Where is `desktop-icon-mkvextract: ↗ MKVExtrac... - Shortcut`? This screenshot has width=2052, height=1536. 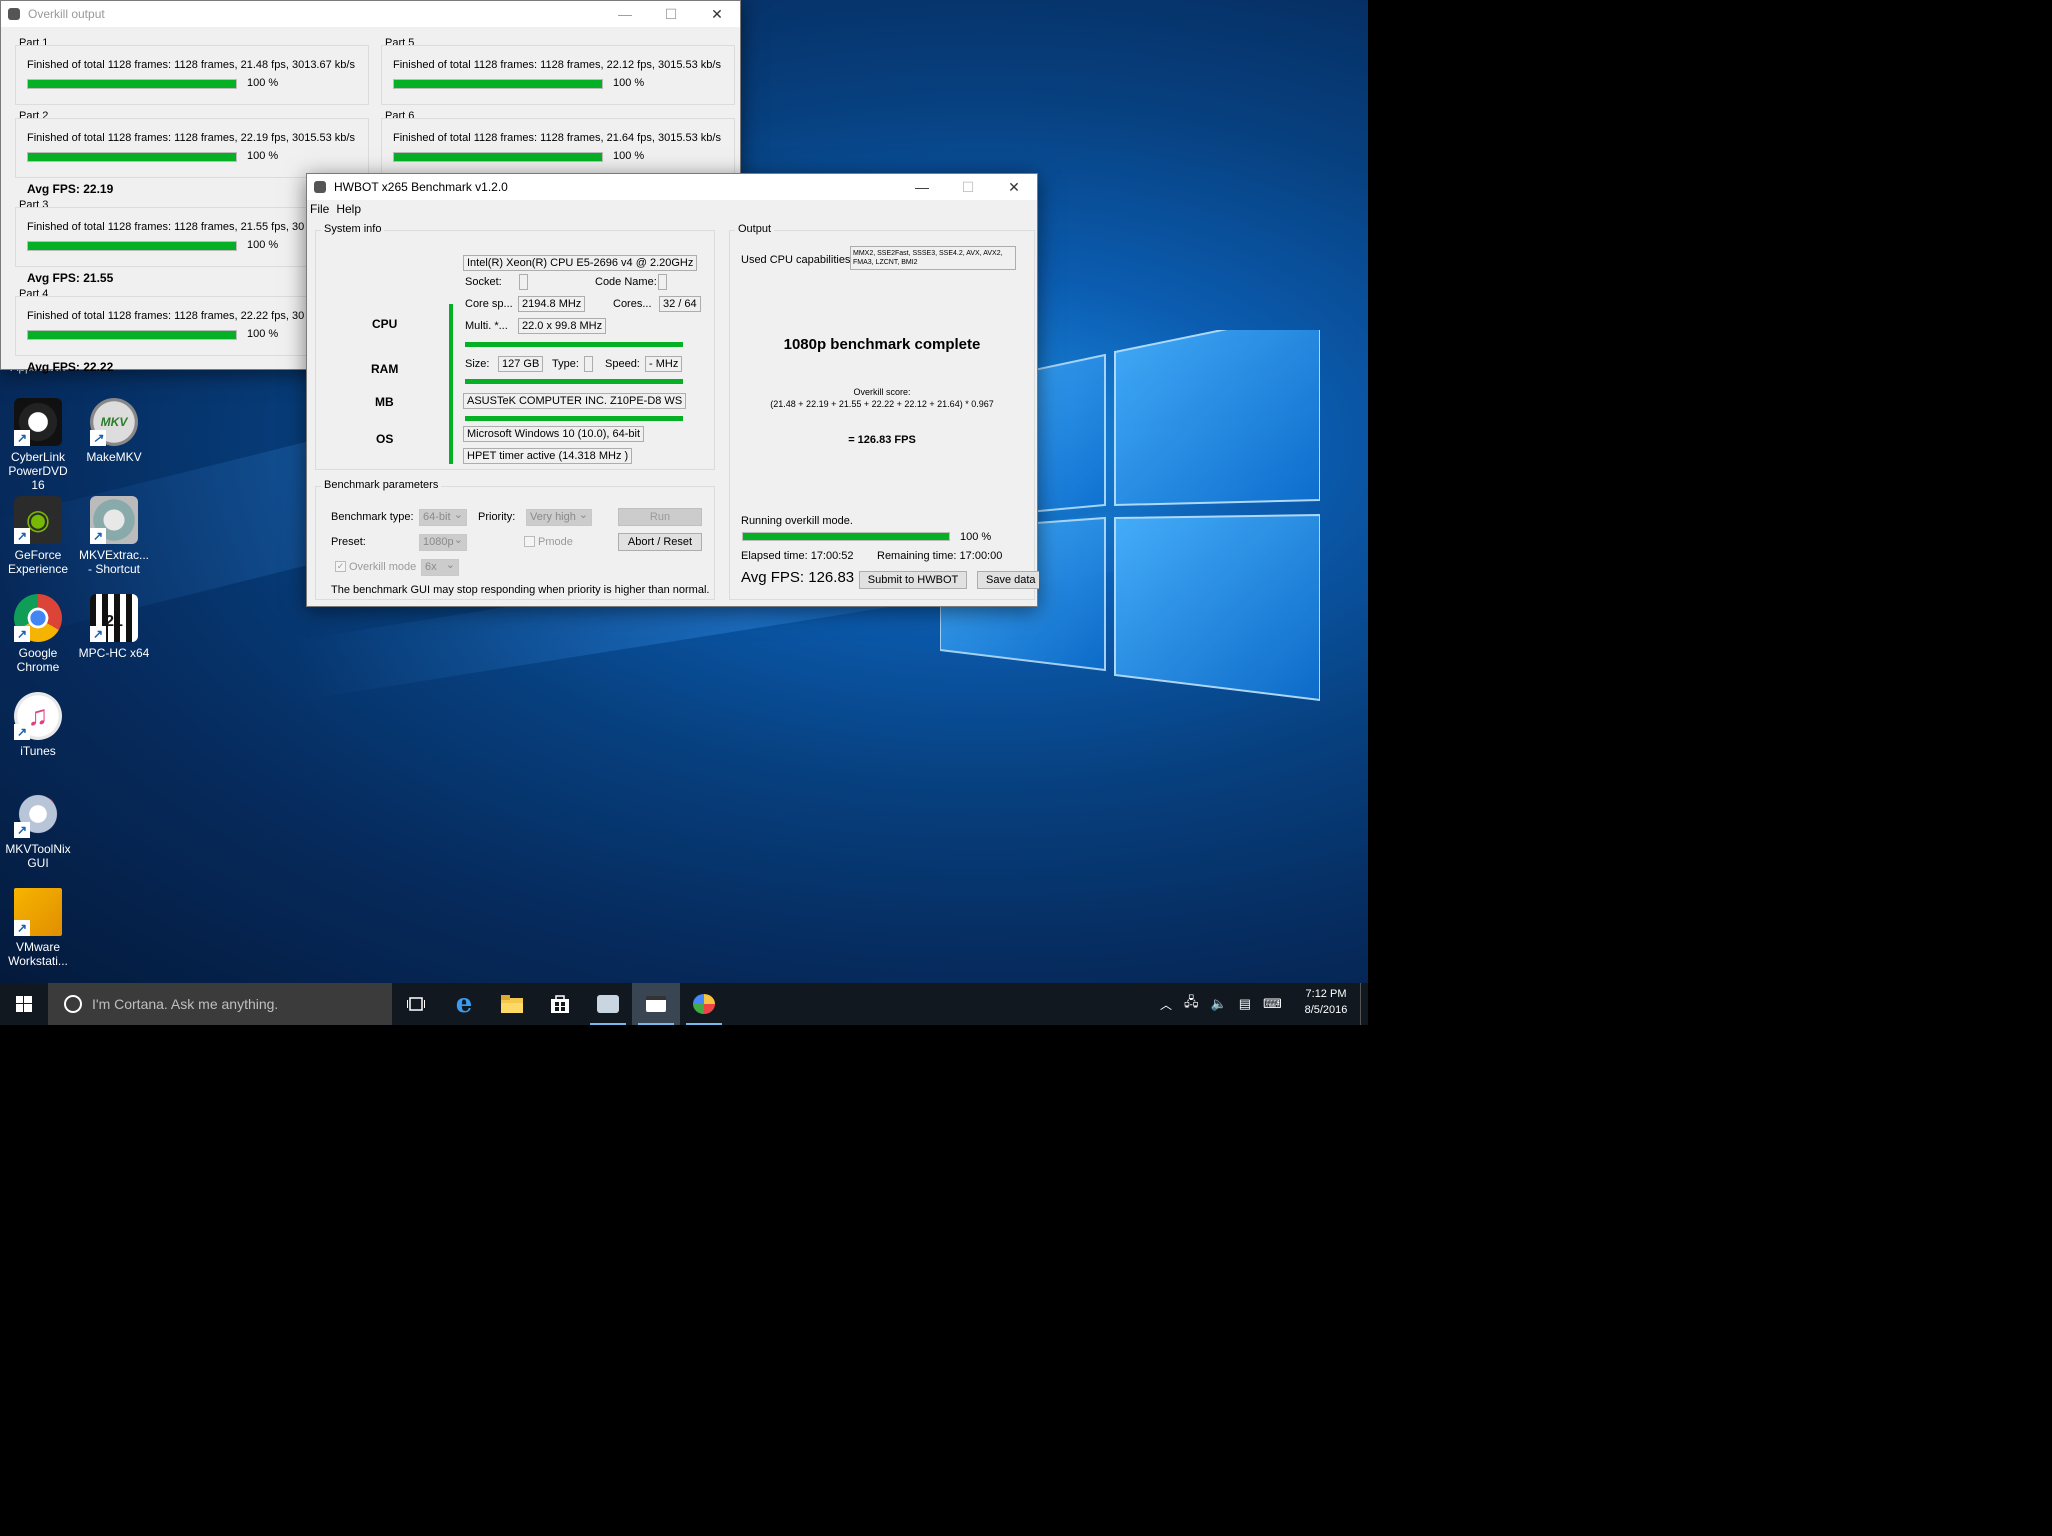
desktop-icon-mkvextract: ↗ MKVExtrac... - Shortcut is located at coordinates (114, 536).